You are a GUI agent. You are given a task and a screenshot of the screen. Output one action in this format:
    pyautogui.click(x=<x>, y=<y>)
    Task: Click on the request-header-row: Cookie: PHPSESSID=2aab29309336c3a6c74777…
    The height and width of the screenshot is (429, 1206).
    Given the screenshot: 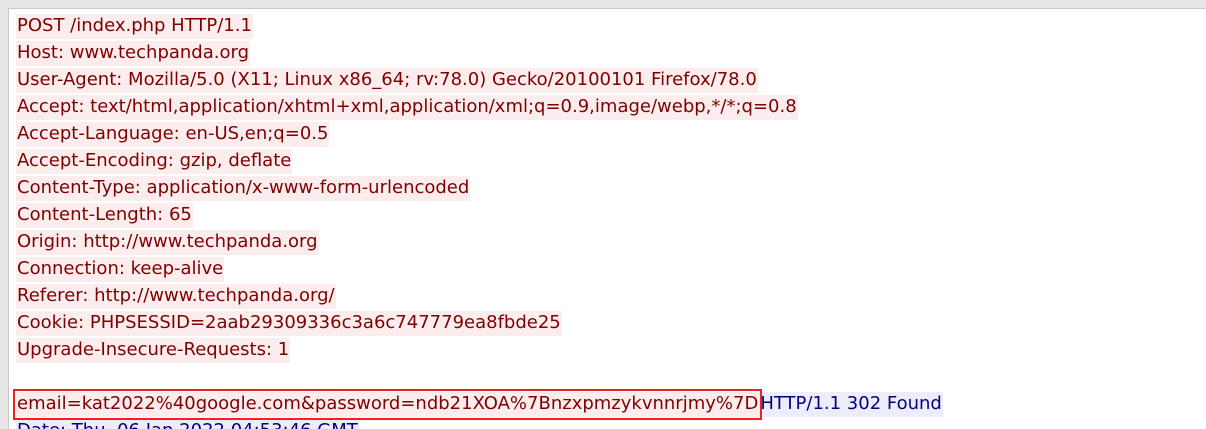 What is the action you would take?
    pyautogui.click(x=479, y=322)
    